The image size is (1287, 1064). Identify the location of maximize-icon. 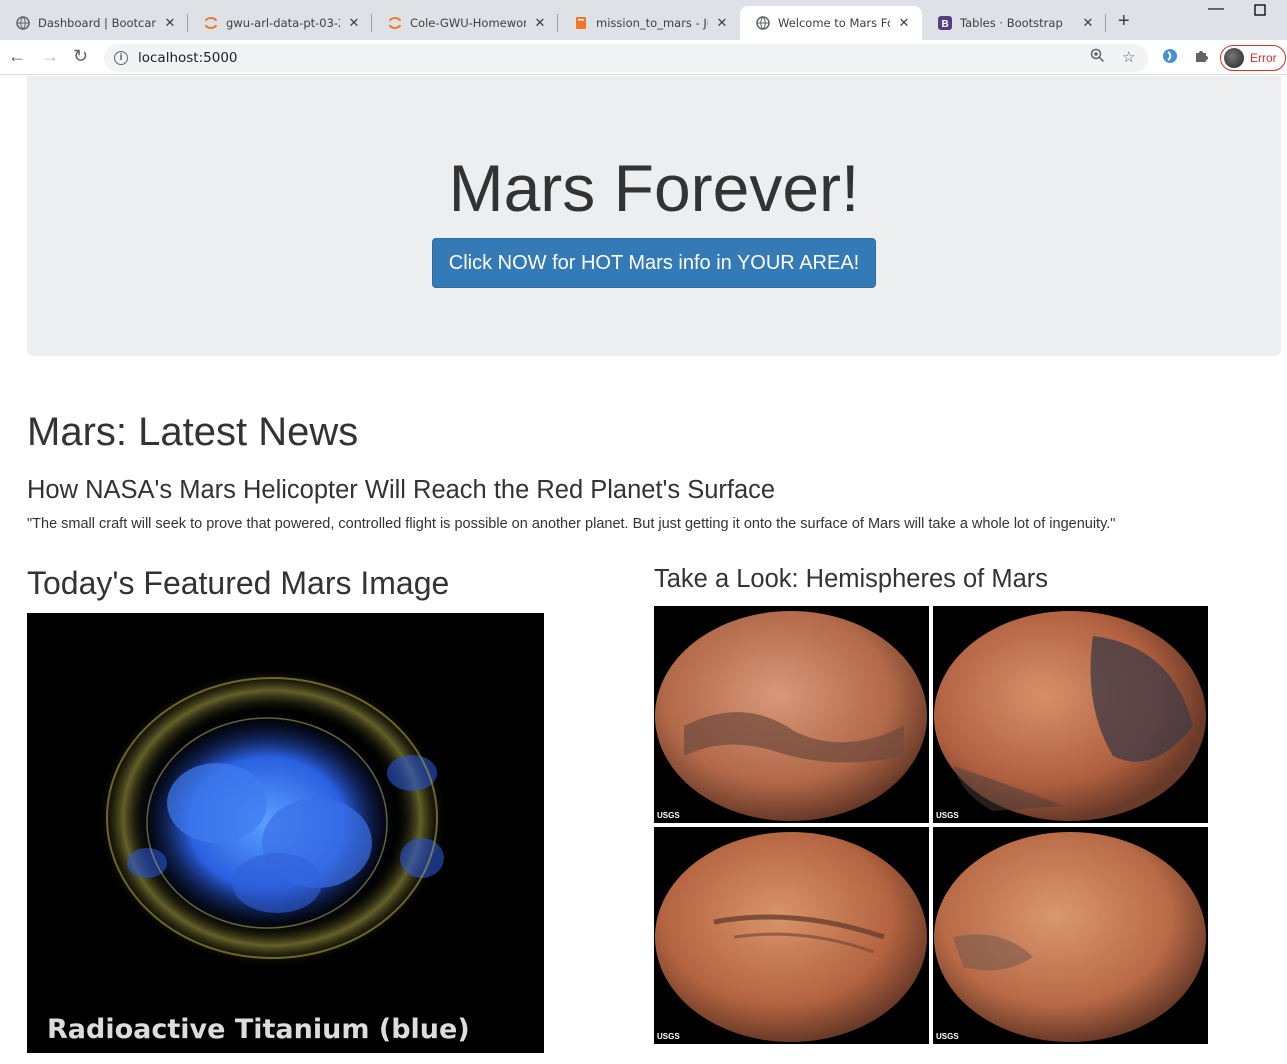
(1260, 12).